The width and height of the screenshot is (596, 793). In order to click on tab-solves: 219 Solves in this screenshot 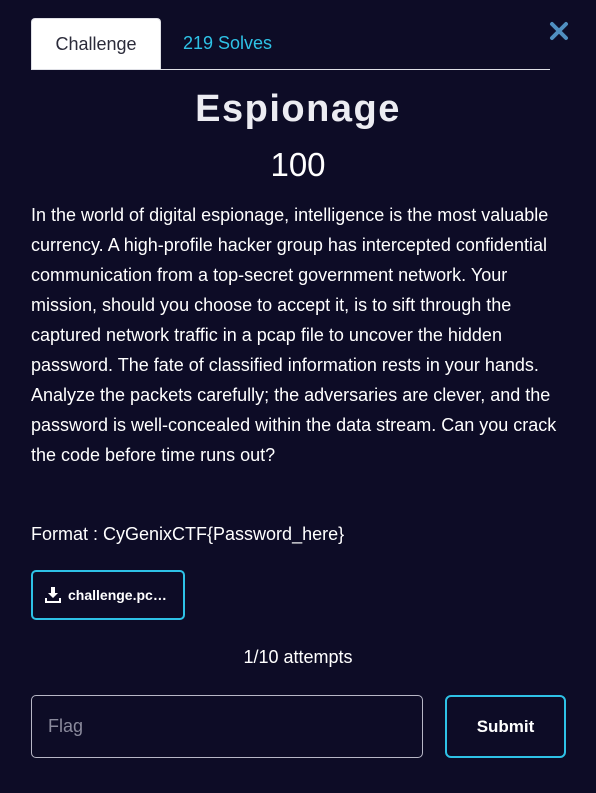, I will do `click(227, 43)`.